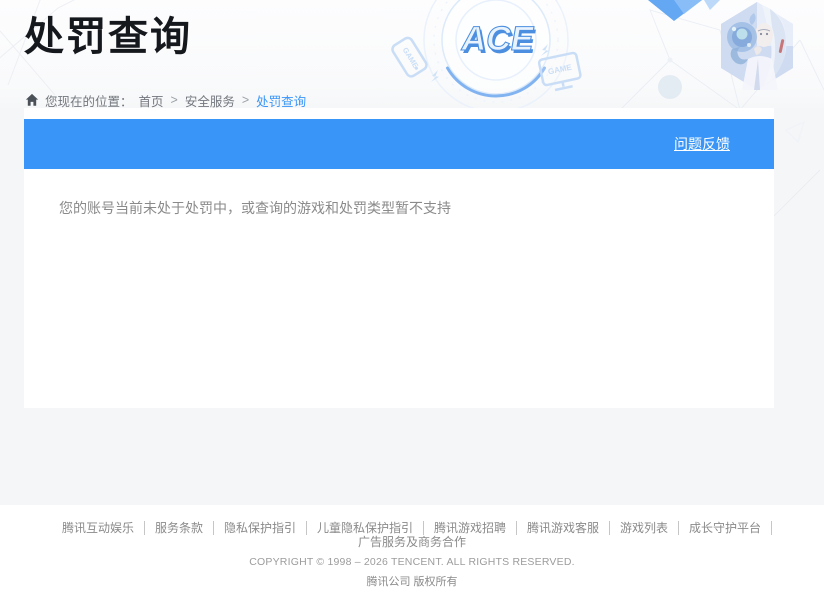  Describe the element at coordinates (412, 582) in the screenshot. I see `footer-company: 腾讯公司 版权所有` at that location.